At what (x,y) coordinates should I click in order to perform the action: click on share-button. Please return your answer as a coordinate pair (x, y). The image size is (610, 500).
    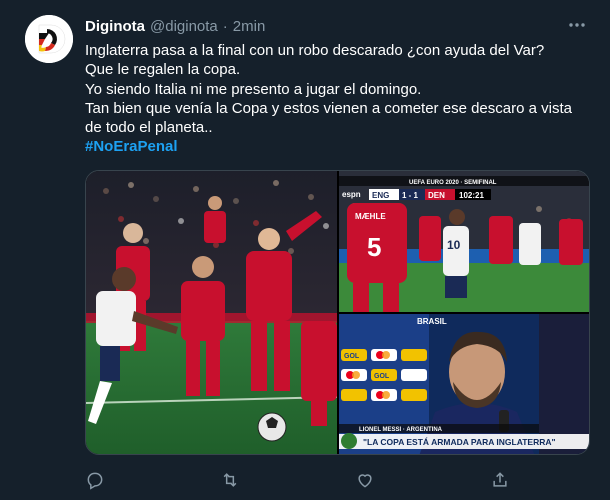
    Looking at the image, I should click on (500, 480).